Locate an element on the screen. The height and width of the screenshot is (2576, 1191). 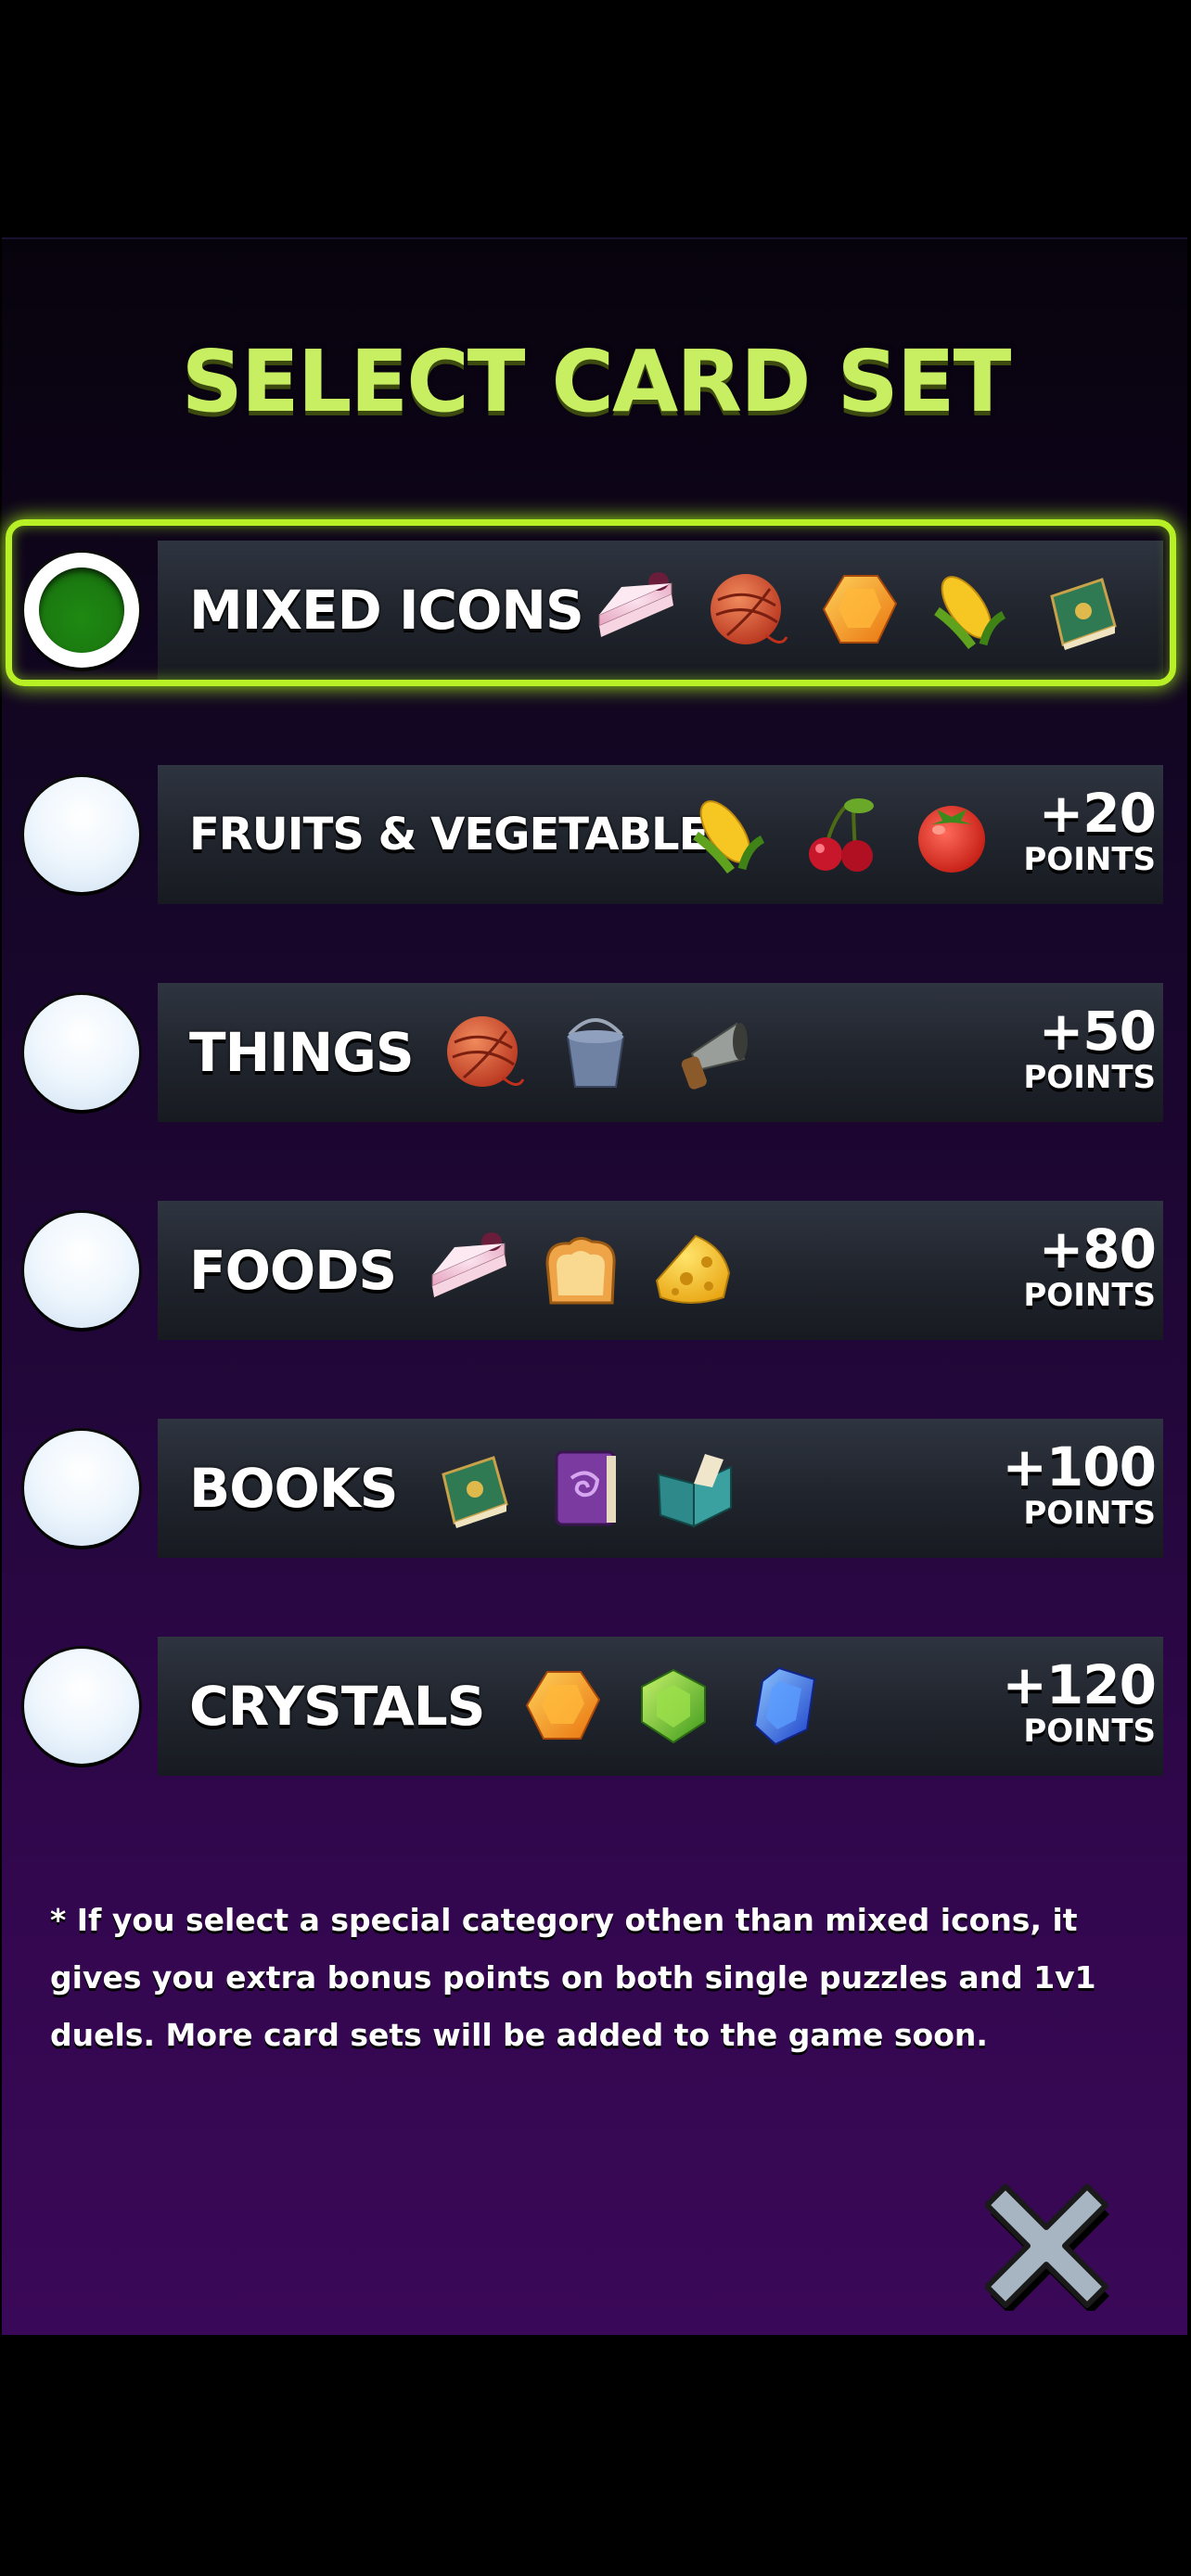
page-title: SELECT CARD SET is located at coordinates (597, 381).